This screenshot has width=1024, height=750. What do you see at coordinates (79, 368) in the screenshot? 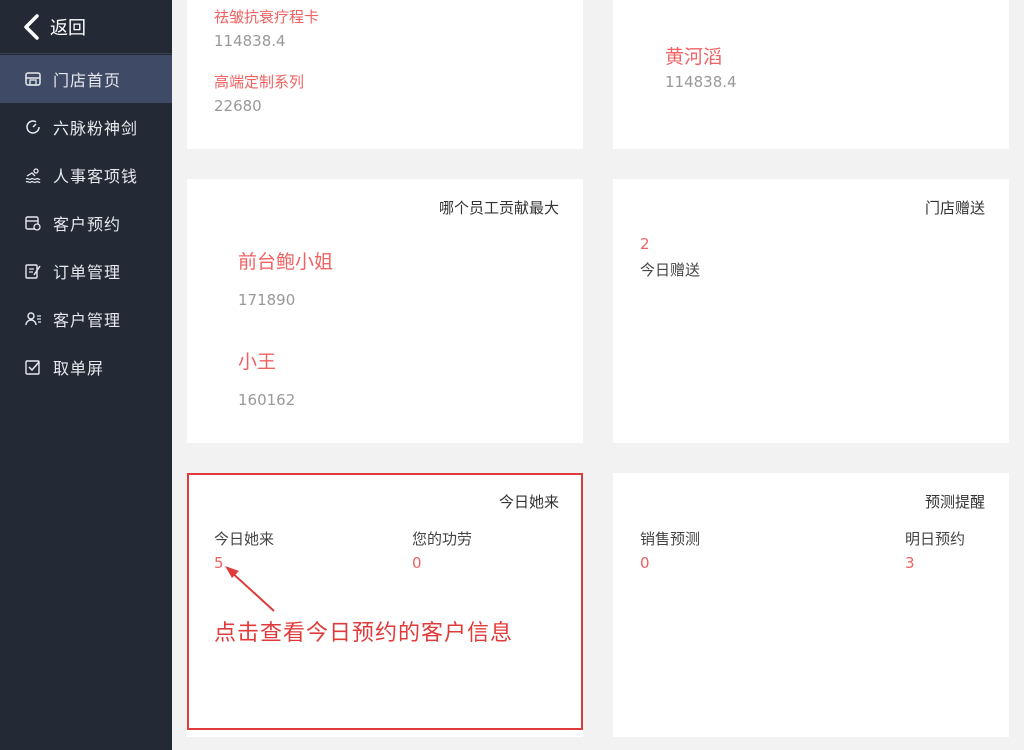
I see `sidebar-item-label: 取单屏` at bounding box center [79, 368].